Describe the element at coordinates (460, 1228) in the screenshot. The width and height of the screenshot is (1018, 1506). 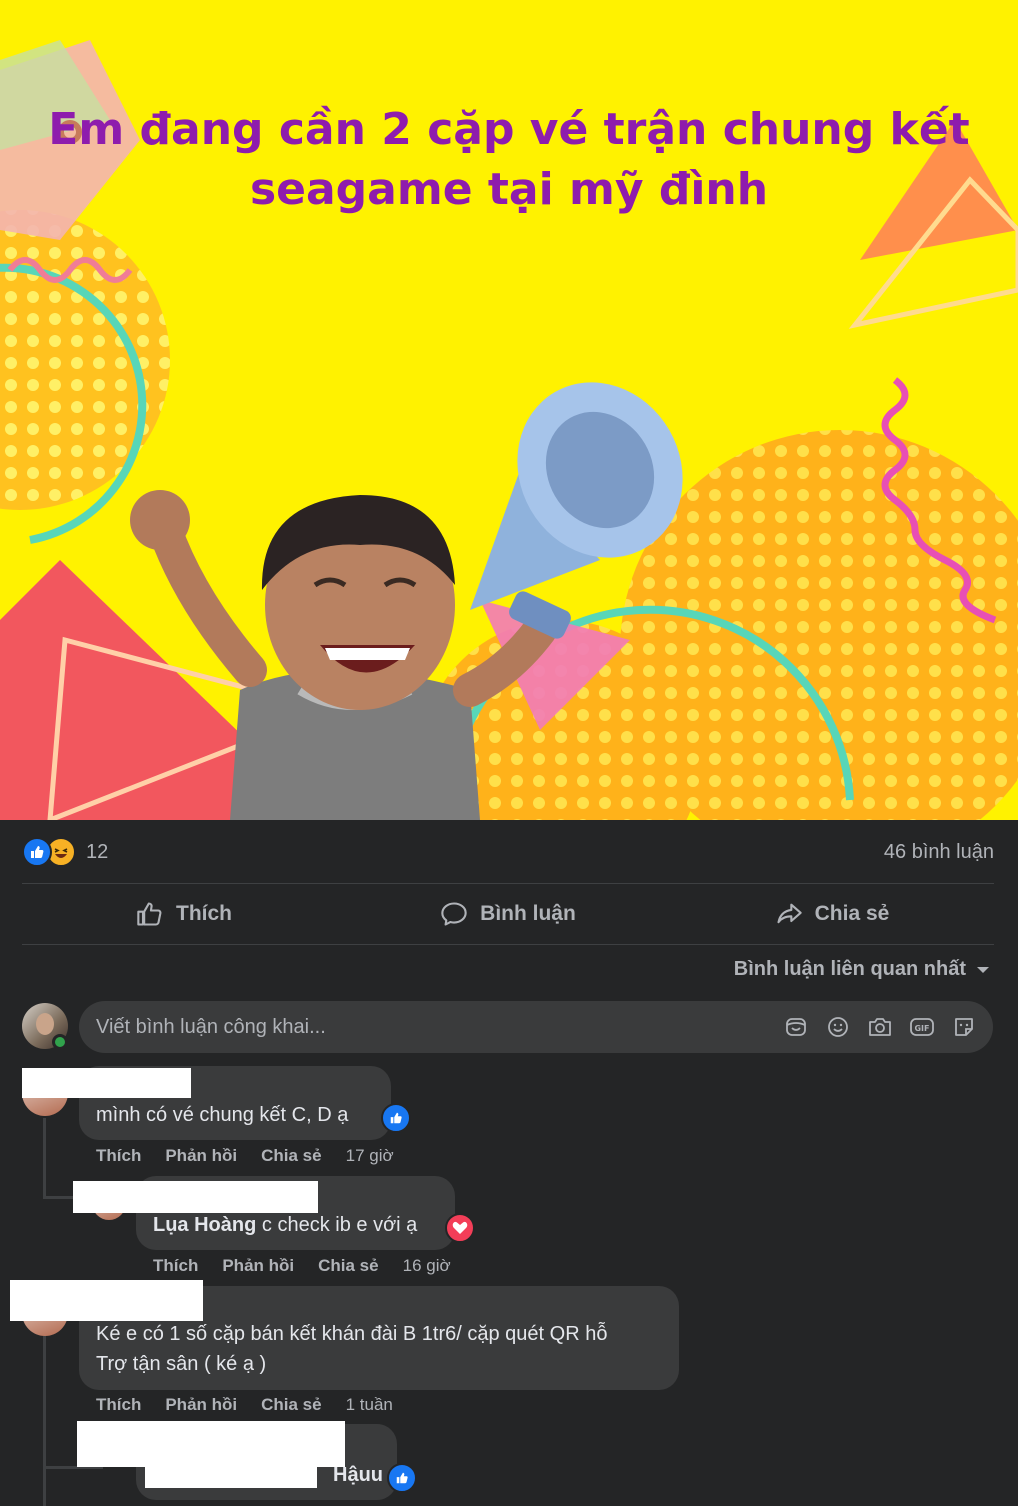
I see `reply-love-reaction-badge` at that location.